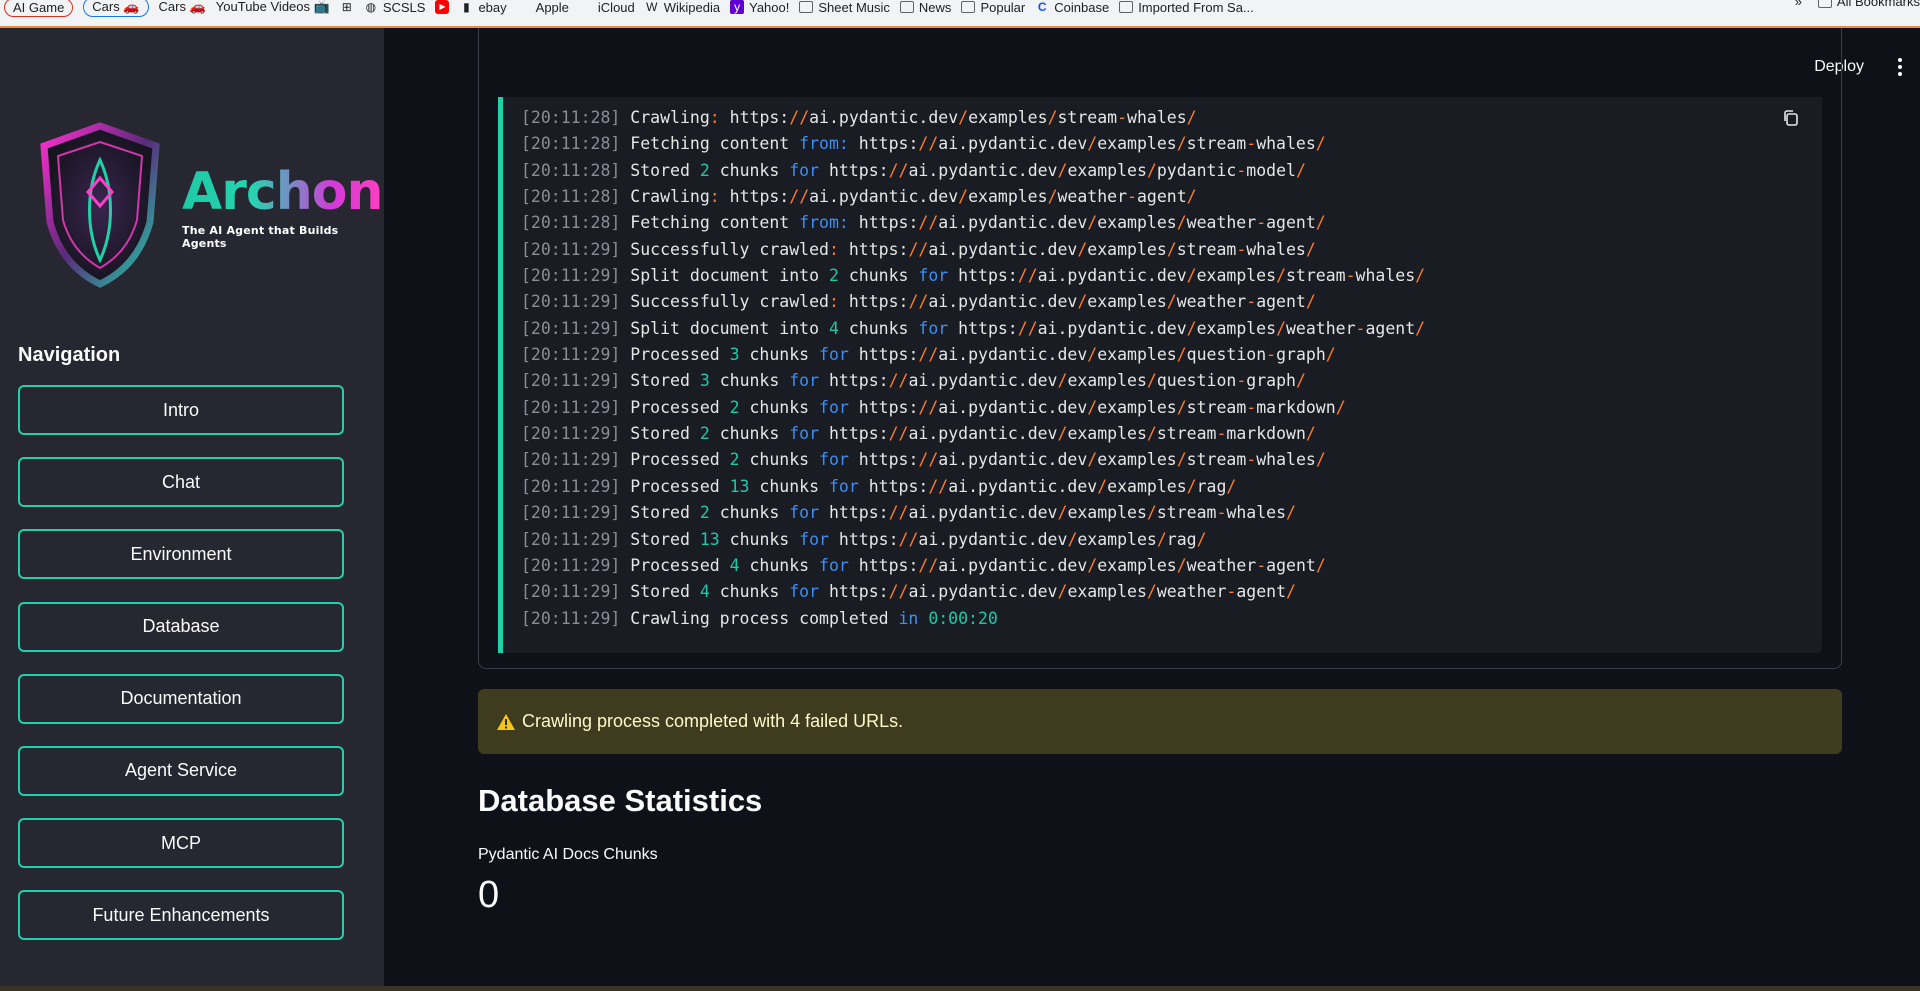 This screenshot has height=991, width=1920. Describe the element at coordinates (1798, 4) in the screenshot. I see `bookmarks-overflow-button: »` at that location.